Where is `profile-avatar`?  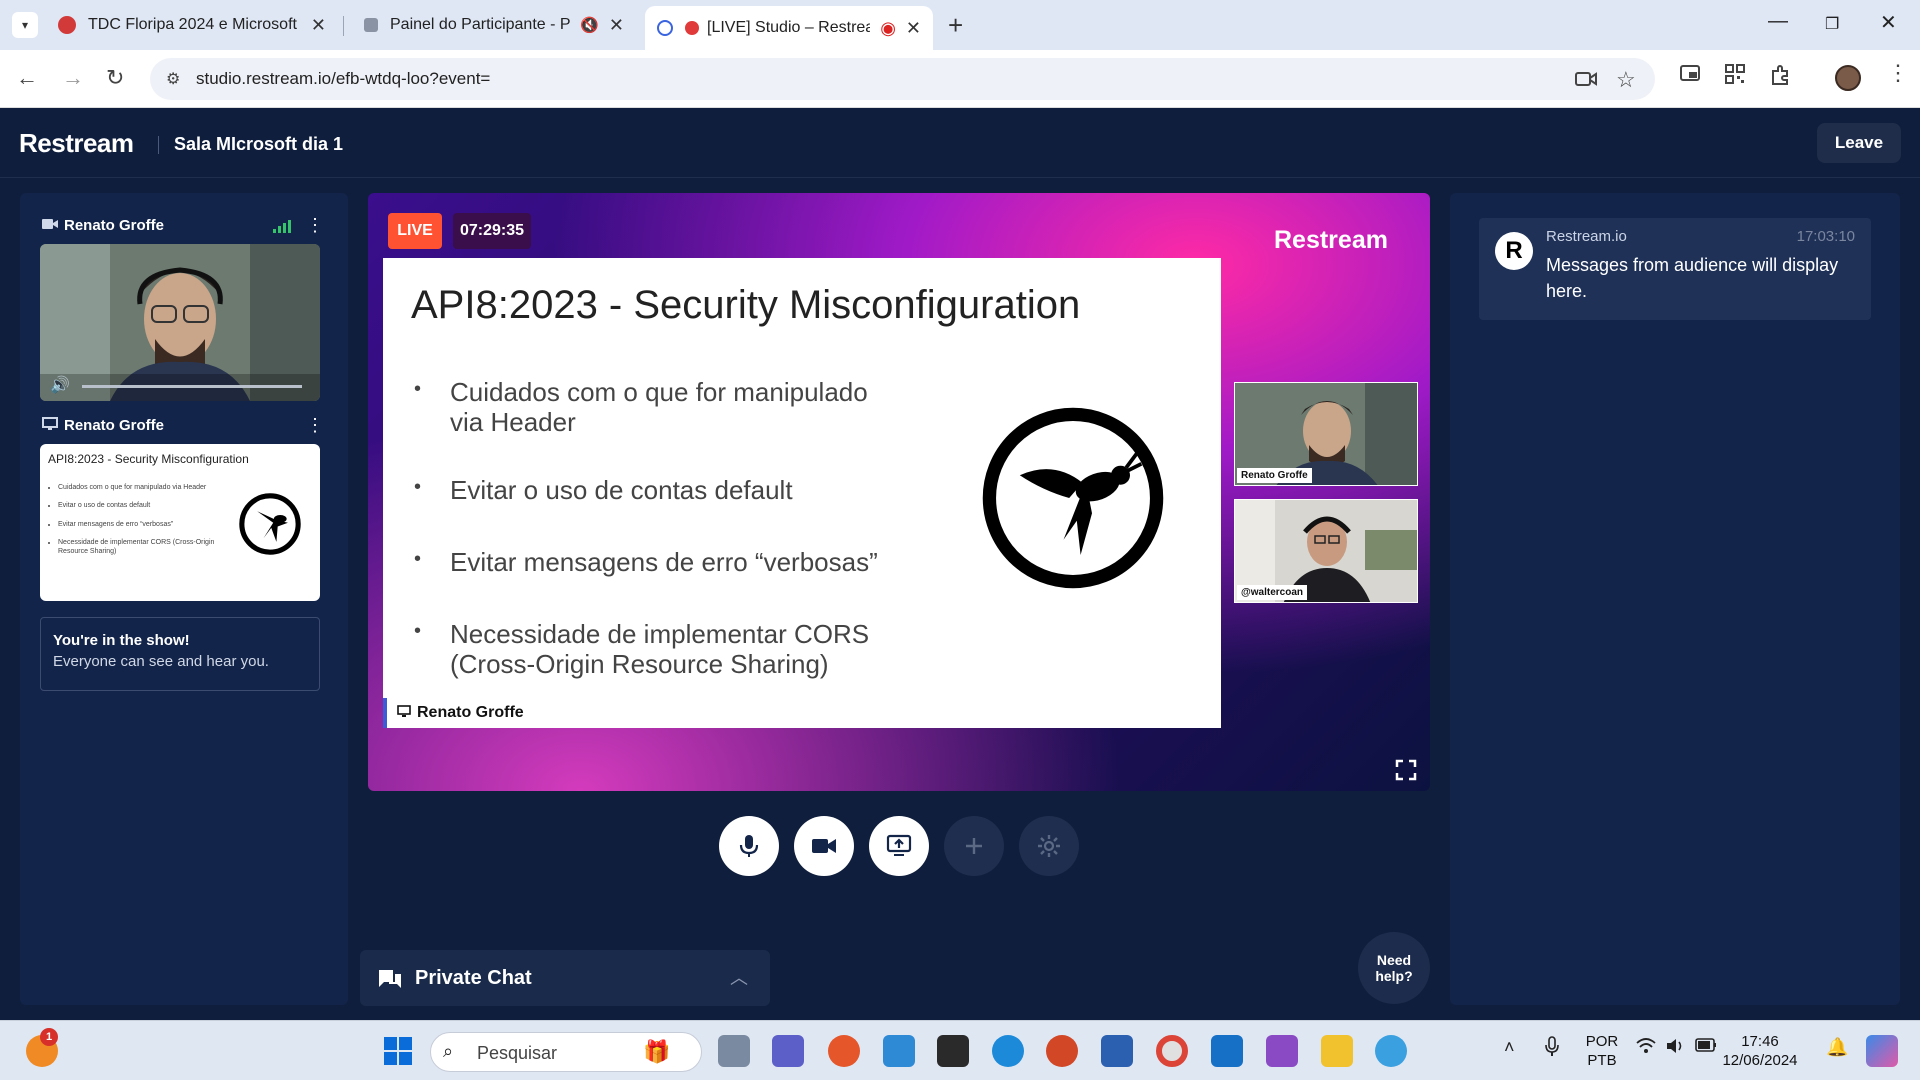
profile-avatar is located at coordinates (1848, 78).